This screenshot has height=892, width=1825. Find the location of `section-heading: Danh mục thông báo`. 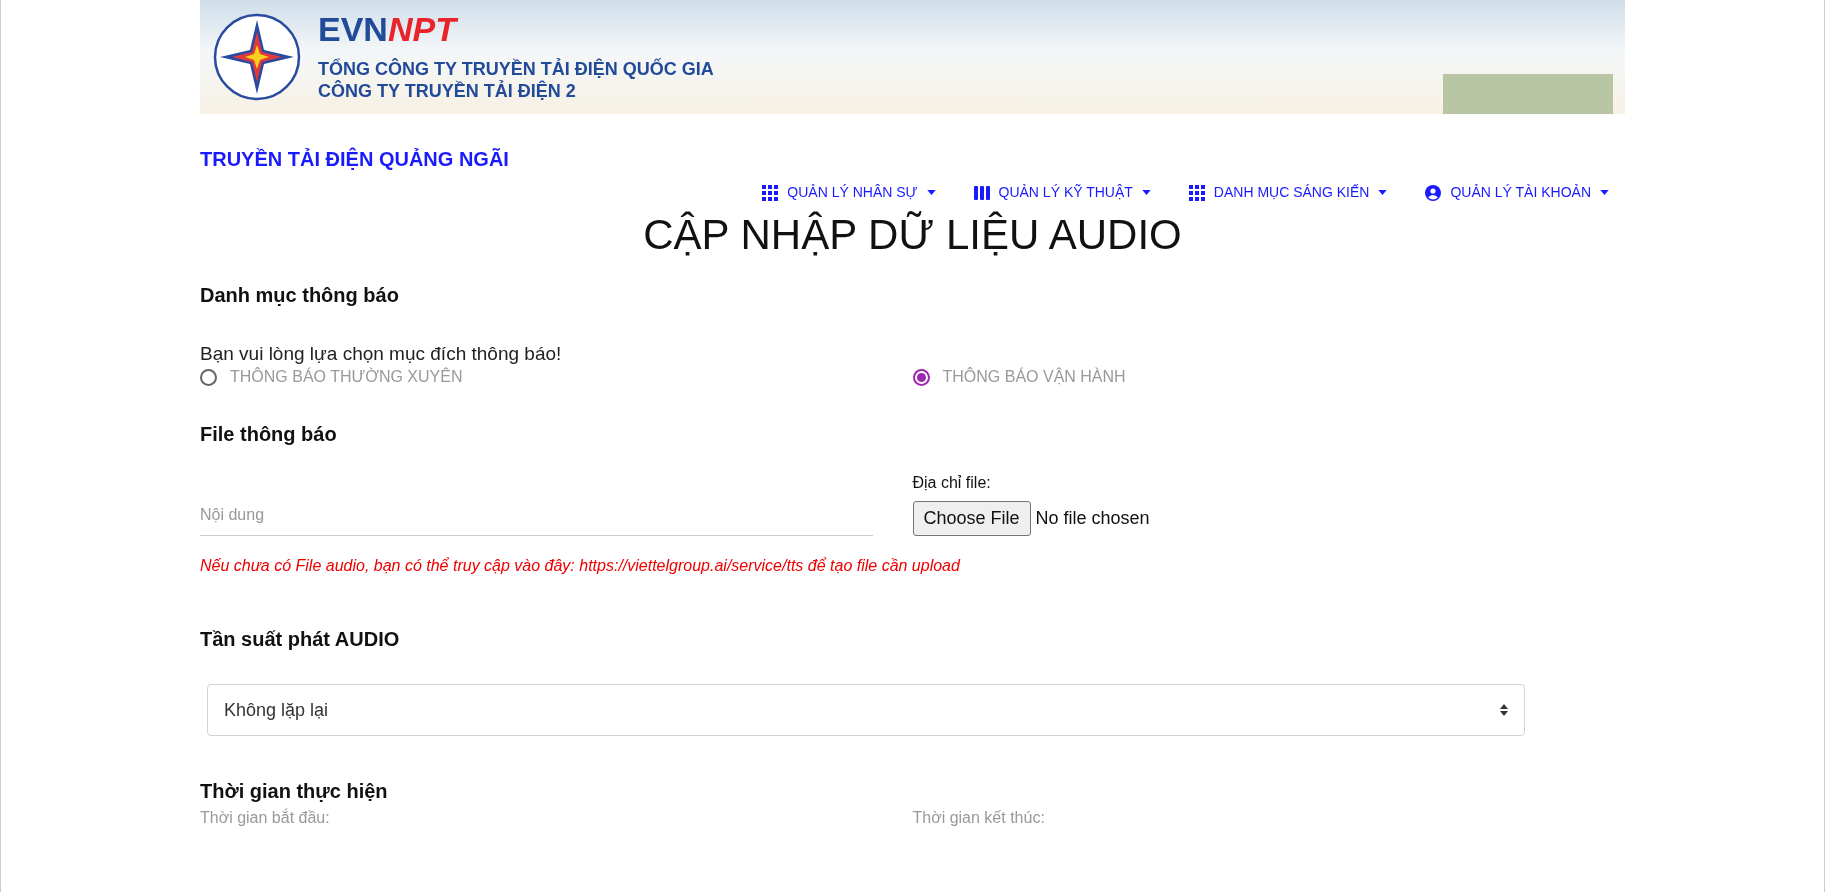

section-heading: Danh mục thông báo is located at coordinates (300, 295).